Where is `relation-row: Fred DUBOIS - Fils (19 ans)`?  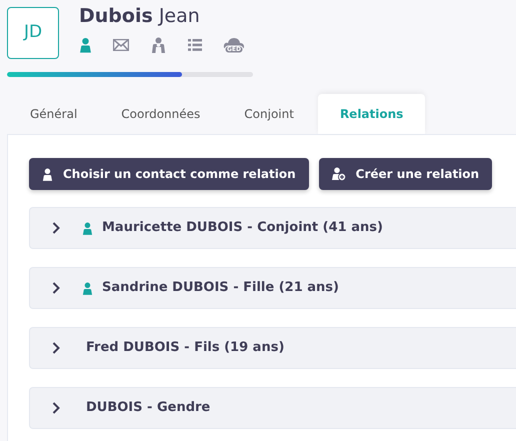
relation-row: Fred DUBOIS - Fils (19 ans) is located at coordinates (272, 348).